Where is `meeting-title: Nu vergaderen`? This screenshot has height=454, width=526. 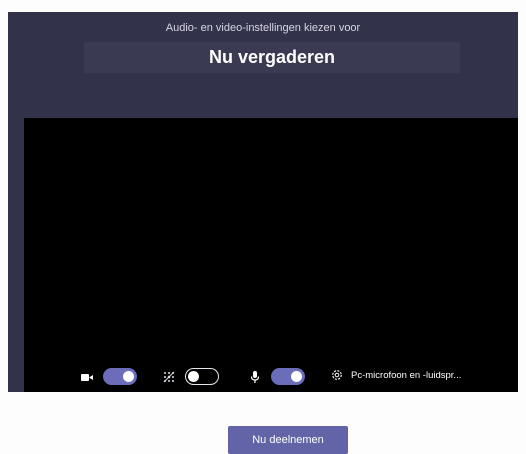
meeting-title: Nu vergaderen is located at coordinates (272, 57).